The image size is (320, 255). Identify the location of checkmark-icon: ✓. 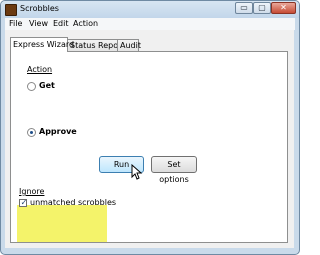
(24, 202).